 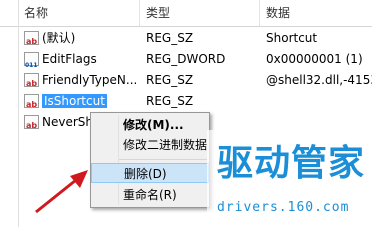 I want to click on list-header: 名称 类型 数据, so click(x=186, y=13).